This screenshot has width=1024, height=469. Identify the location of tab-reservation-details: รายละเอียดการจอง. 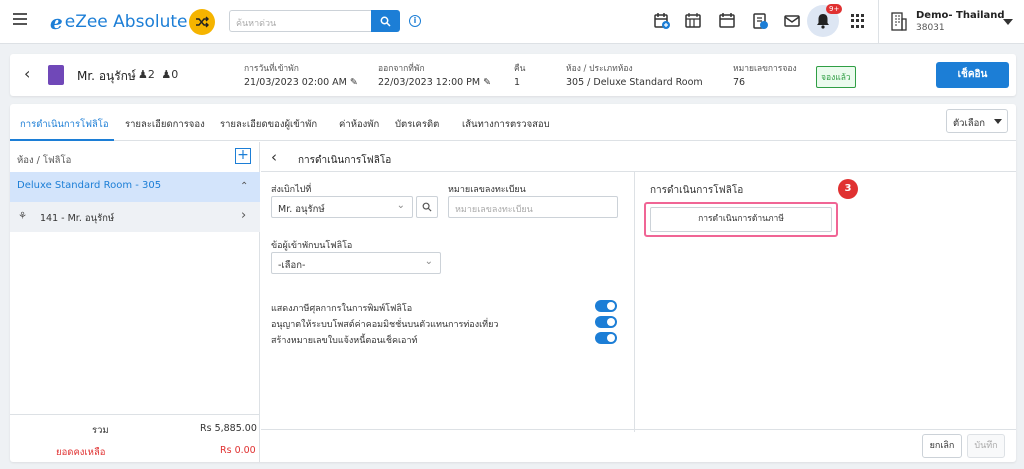
(165, 124).